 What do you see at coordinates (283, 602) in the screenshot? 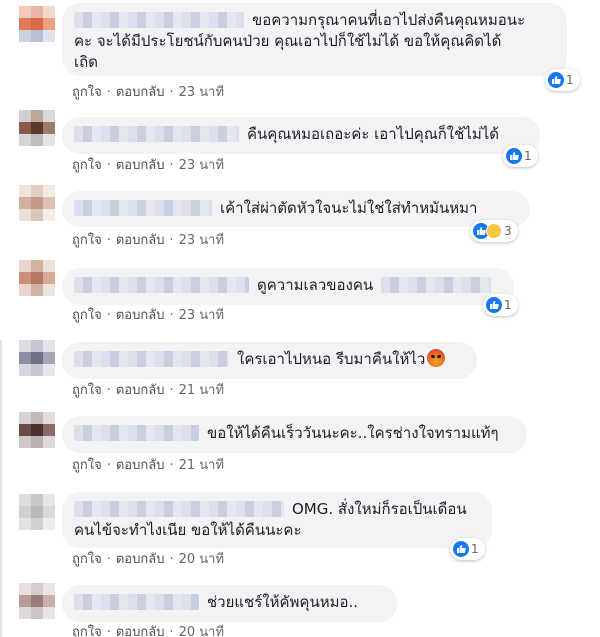
I see `comment-text-line: ช่วยแชร์ให้คัพคุนหมอ..` at bounding box center [283, 602].